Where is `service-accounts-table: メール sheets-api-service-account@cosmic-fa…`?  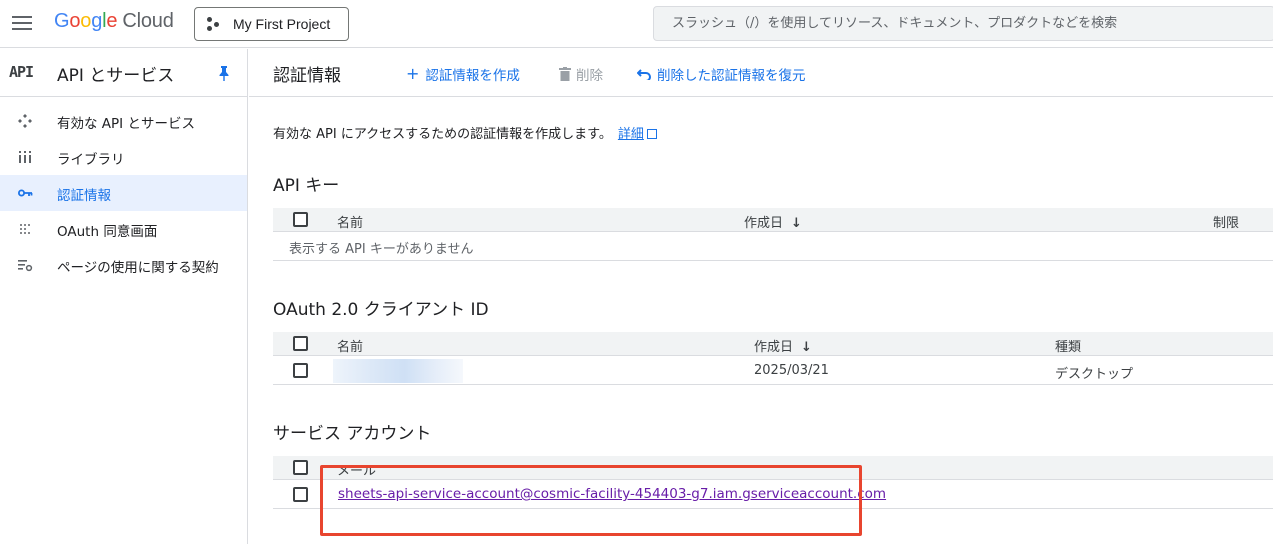
service-accounts-table: メール sheets-api-service-account@cosmic-fa… is located at coordinates (773, 482).